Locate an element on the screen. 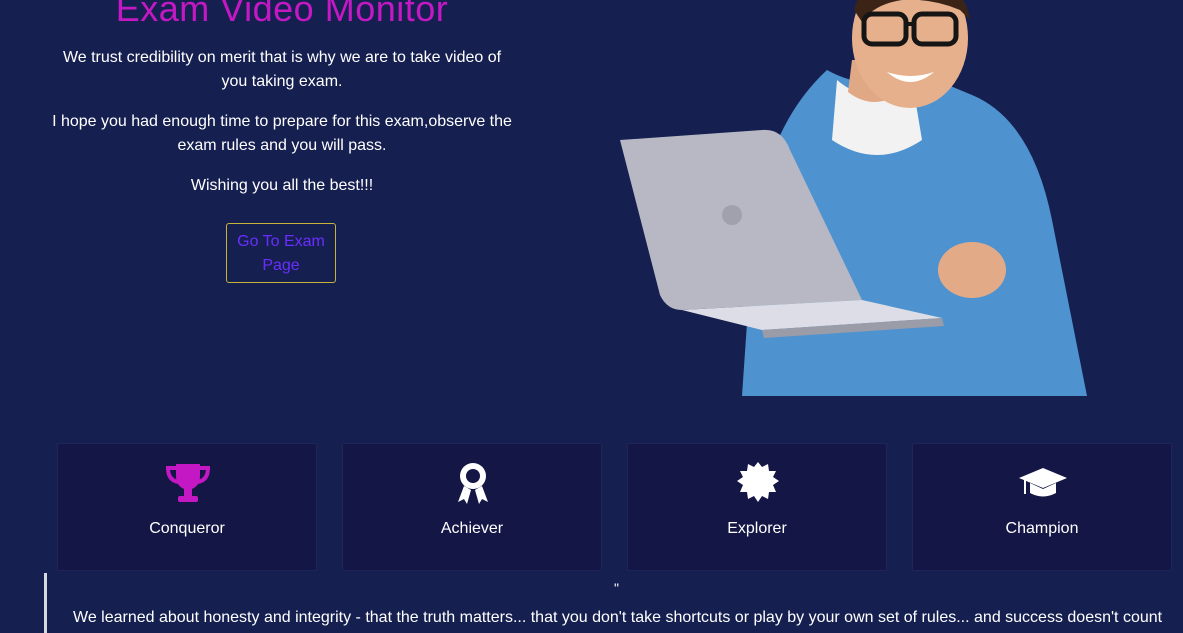 The image size is (1183, 633). graduation-cap-icon is located at coordinates (1043, 482).